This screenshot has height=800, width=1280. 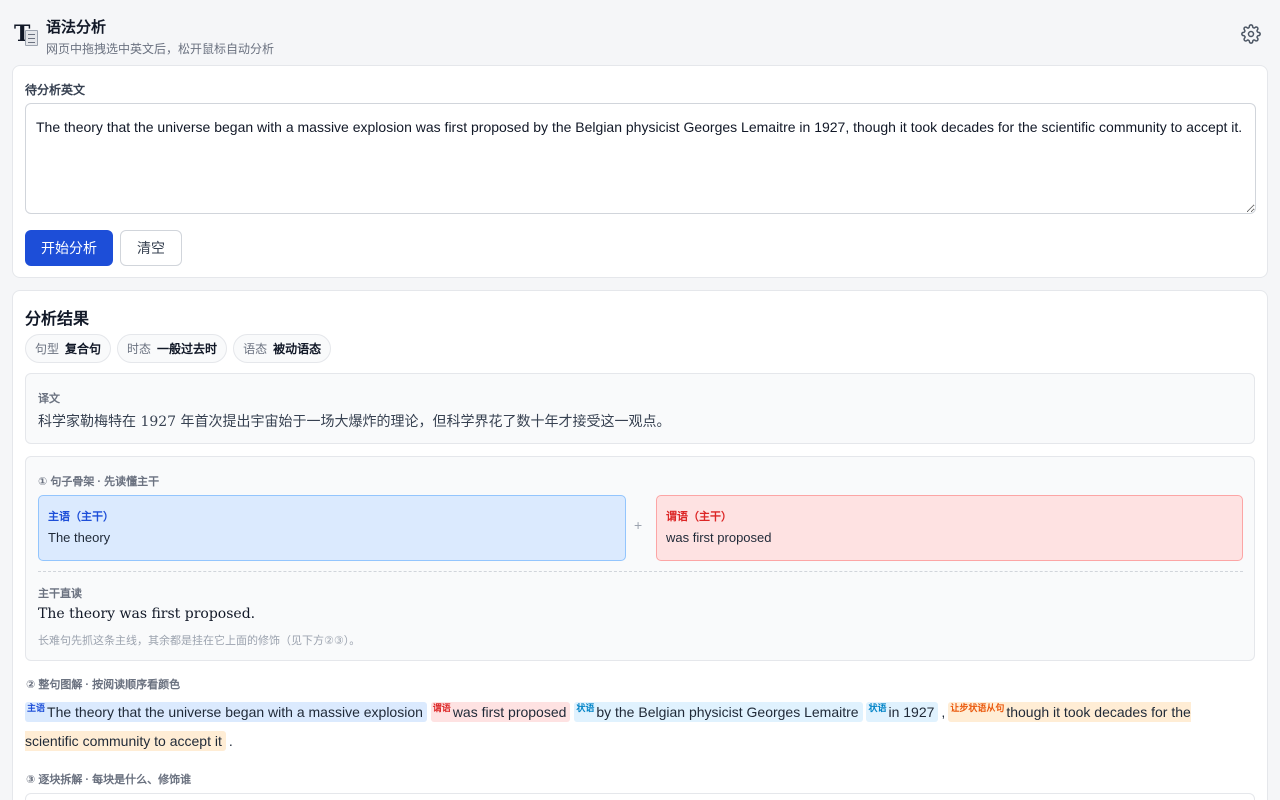 What do you see at coordinates (47, 349) in the screenshot?
I see `tag-key: 句型` at bounding box center [47, 349].